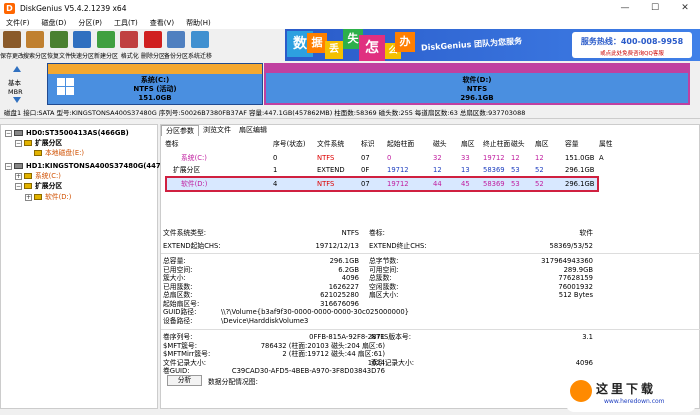  I want to click on detail-label: 已用空间:, so click(178, 269).